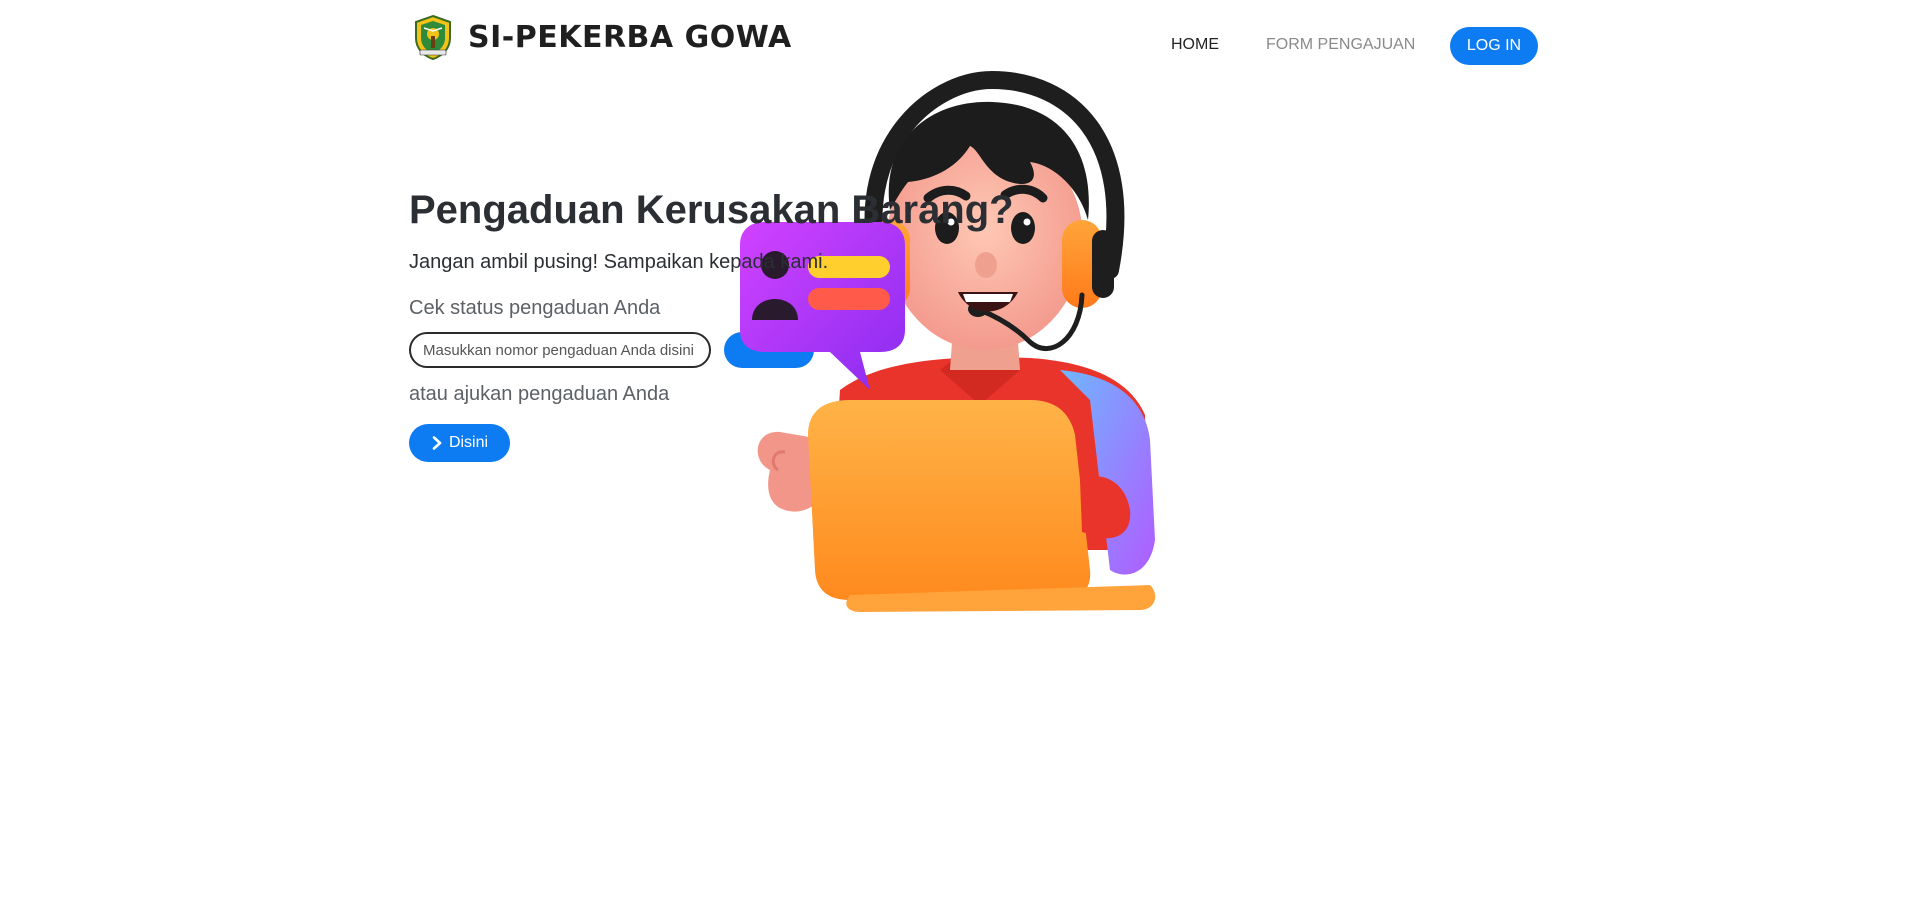 This screenshot has width=1920, height=911. I want to click on login-button: LOG IN, so click(1494, 46).